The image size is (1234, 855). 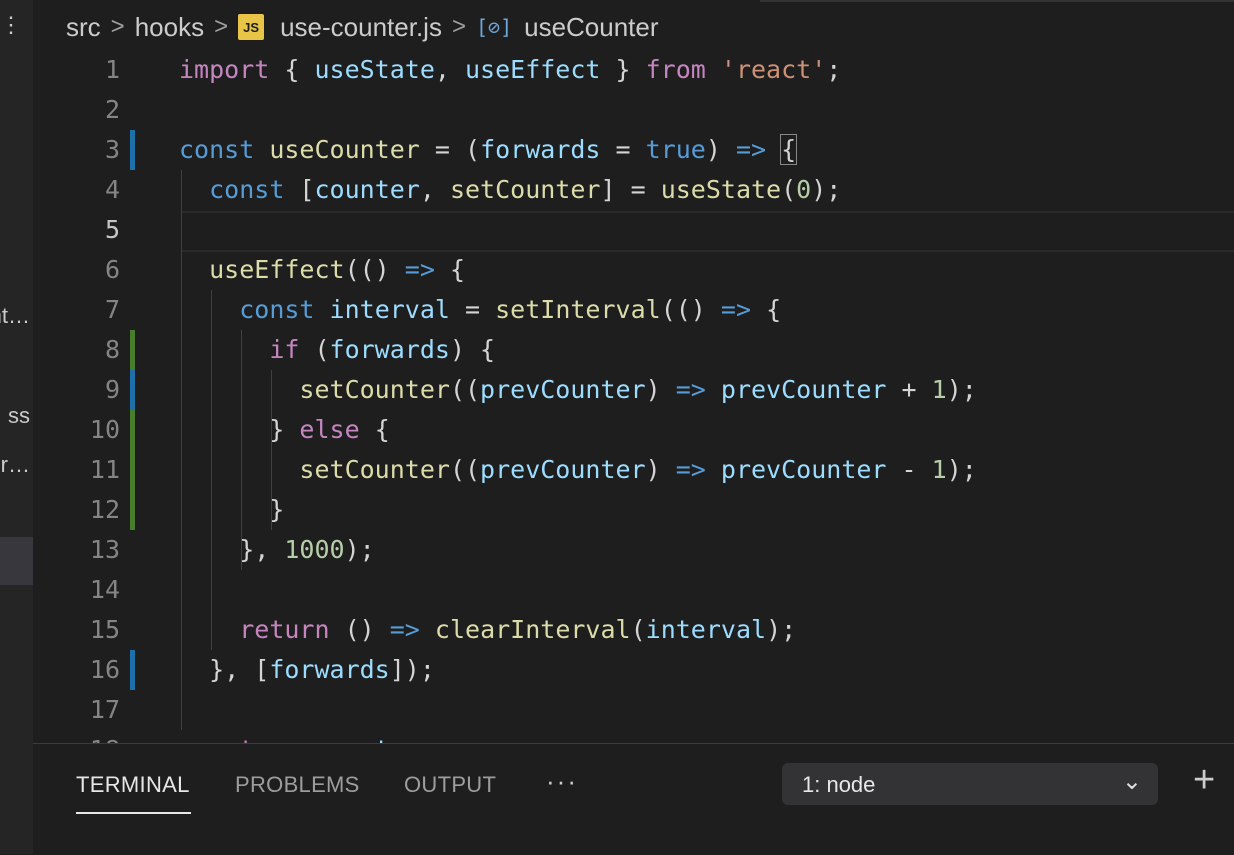 I want to click on line-number: 7, so click(x=112, y=309).